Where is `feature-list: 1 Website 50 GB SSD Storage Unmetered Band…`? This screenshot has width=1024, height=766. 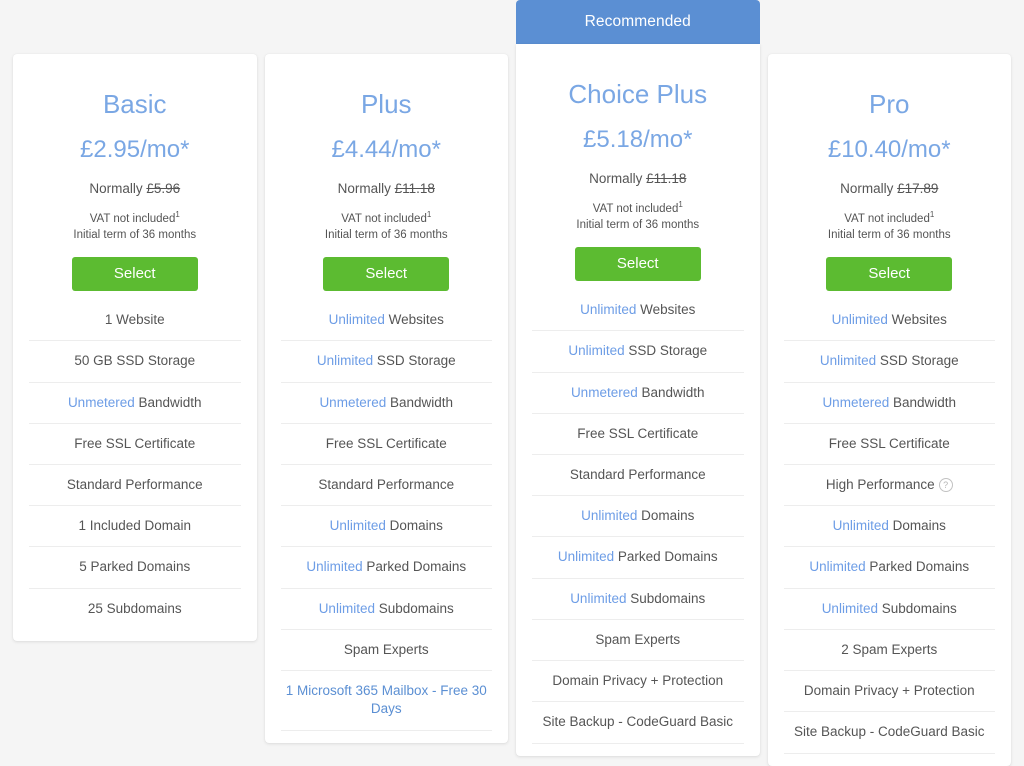 feature-list: 1 Website 50 GB SSD Storage Unmetered Band… is located at coordinates (135, 460).